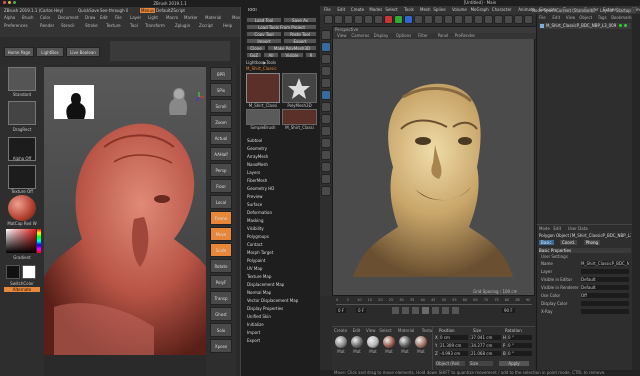  What do you see at coordinates (435, 310) in the screenshot?
I see `next-frame-icon` at bounding box center [435, 310].